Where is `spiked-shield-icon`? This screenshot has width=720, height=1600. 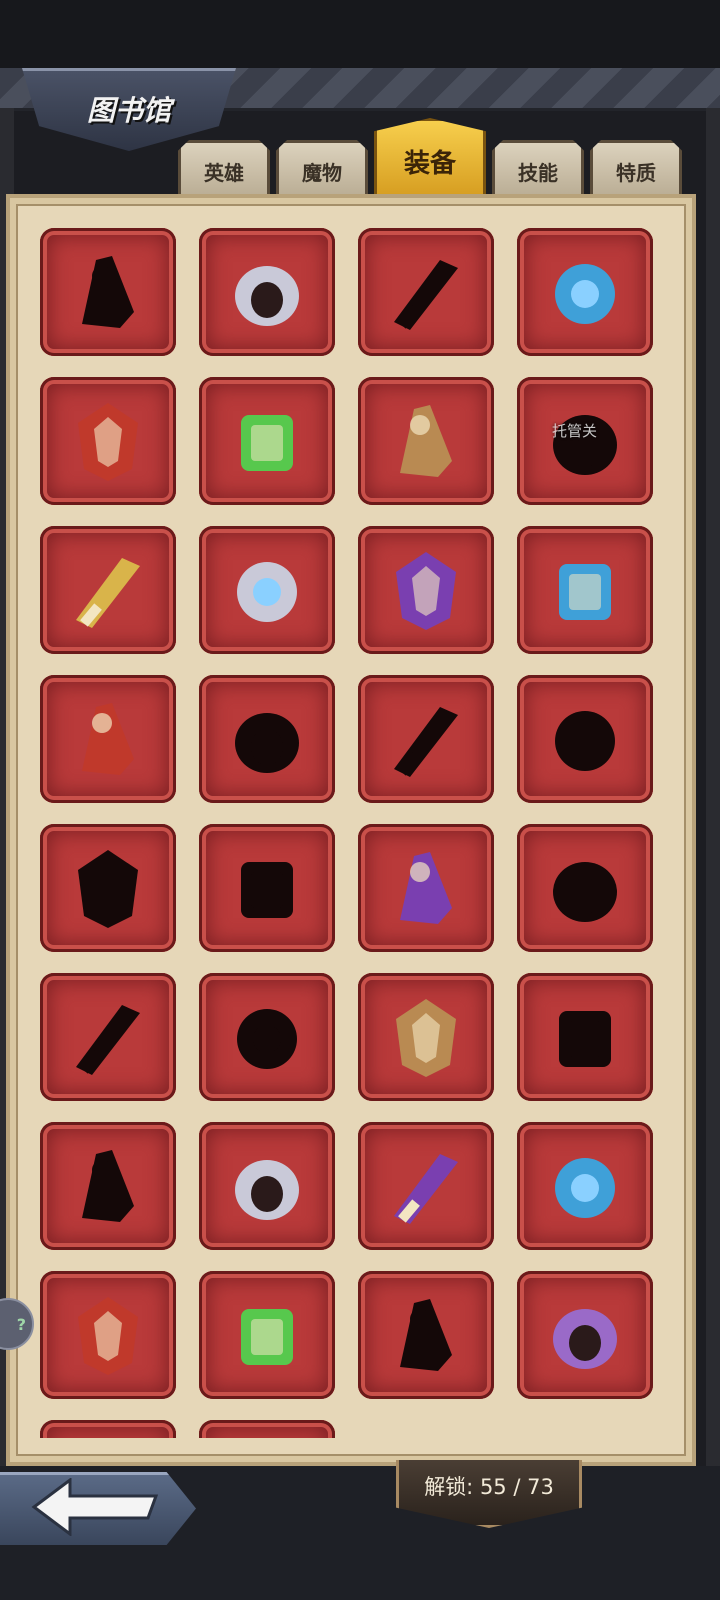
spiked-shield-icon is located at coordinates (426, 1189).